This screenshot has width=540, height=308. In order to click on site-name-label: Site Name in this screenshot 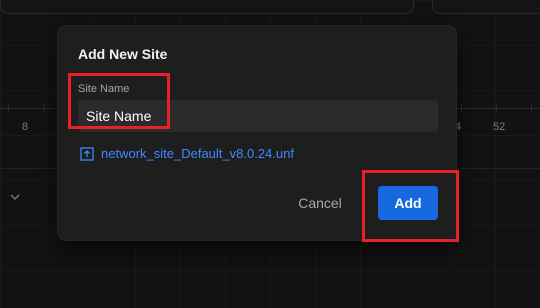, I will do `click(104, 89)`.